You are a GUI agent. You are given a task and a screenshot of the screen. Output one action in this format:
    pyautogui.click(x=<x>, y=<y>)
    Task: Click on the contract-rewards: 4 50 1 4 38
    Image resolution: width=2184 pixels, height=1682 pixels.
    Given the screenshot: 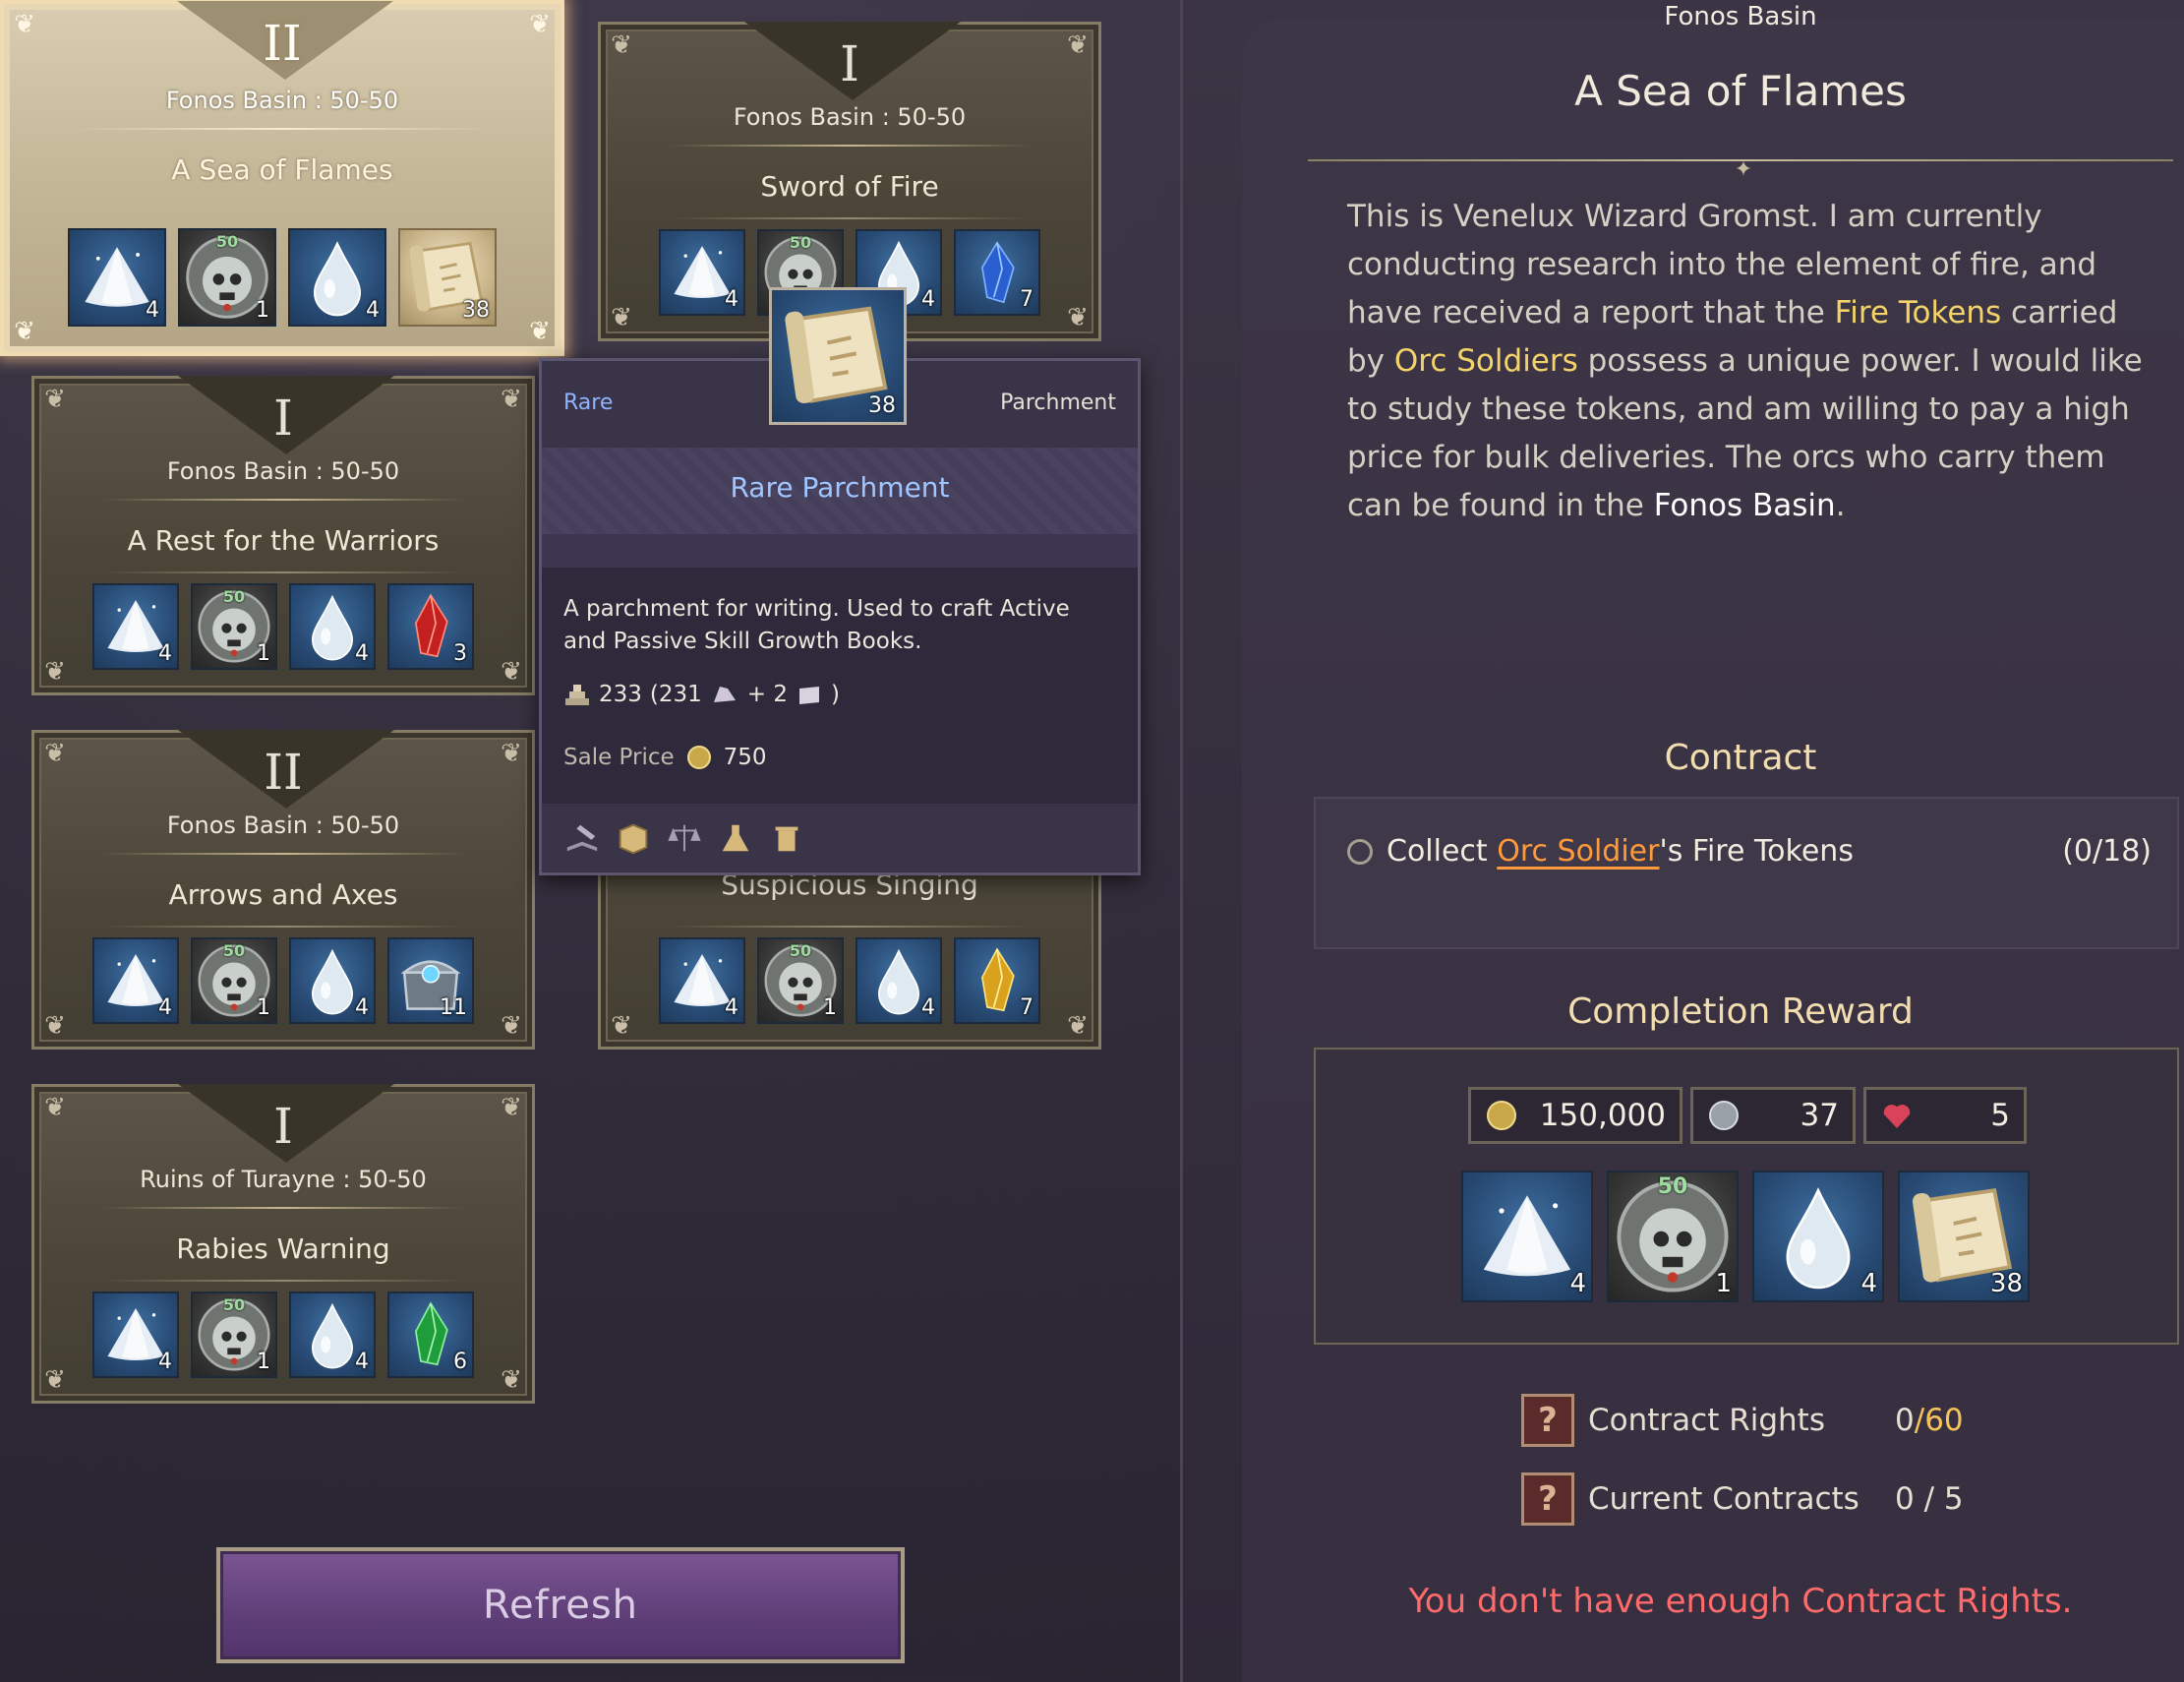 What is the action you would take?
    pyautogui.click(x=282, y=277)
    